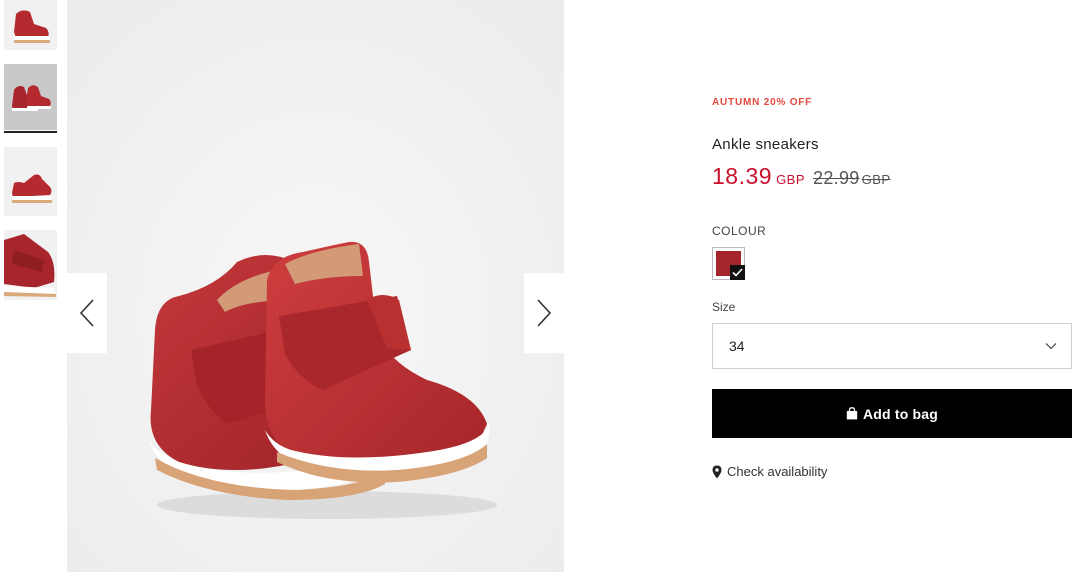 This screenshot has width=1074, height=572. I want to click on active-thumbnail-indicator, so click(30, 132).